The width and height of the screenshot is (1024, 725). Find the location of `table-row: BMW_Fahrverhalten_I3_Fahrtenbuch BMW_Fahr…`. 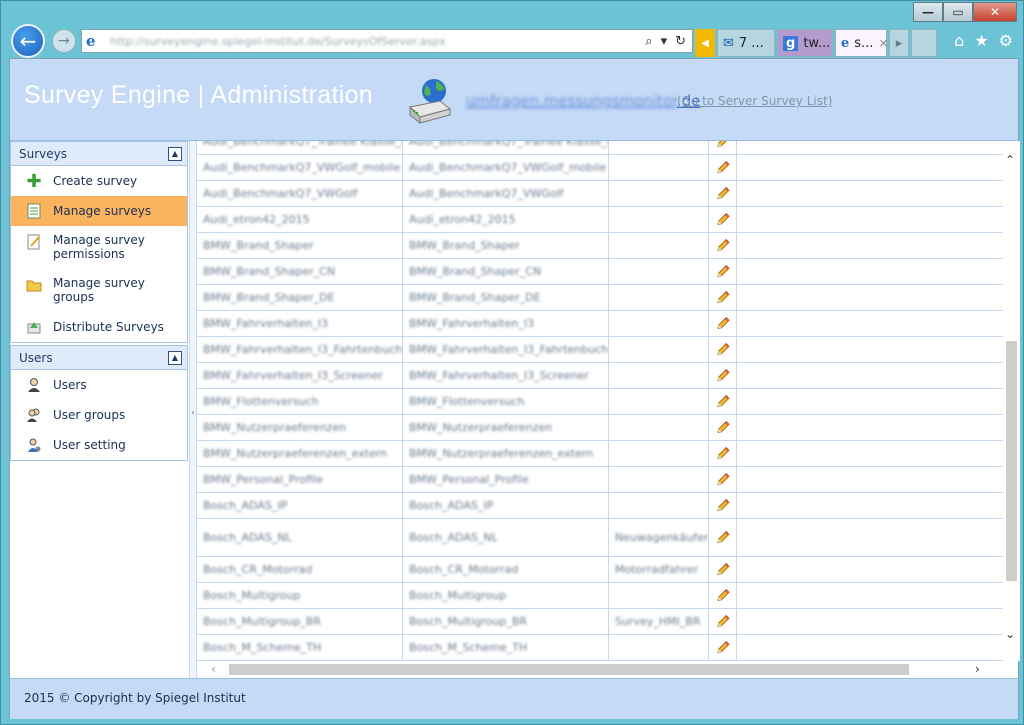

table-row: BMW_Fahrverhalten_I3_Fahrtenbuch BMW_Fahr… is located at coordinates (600, 350).